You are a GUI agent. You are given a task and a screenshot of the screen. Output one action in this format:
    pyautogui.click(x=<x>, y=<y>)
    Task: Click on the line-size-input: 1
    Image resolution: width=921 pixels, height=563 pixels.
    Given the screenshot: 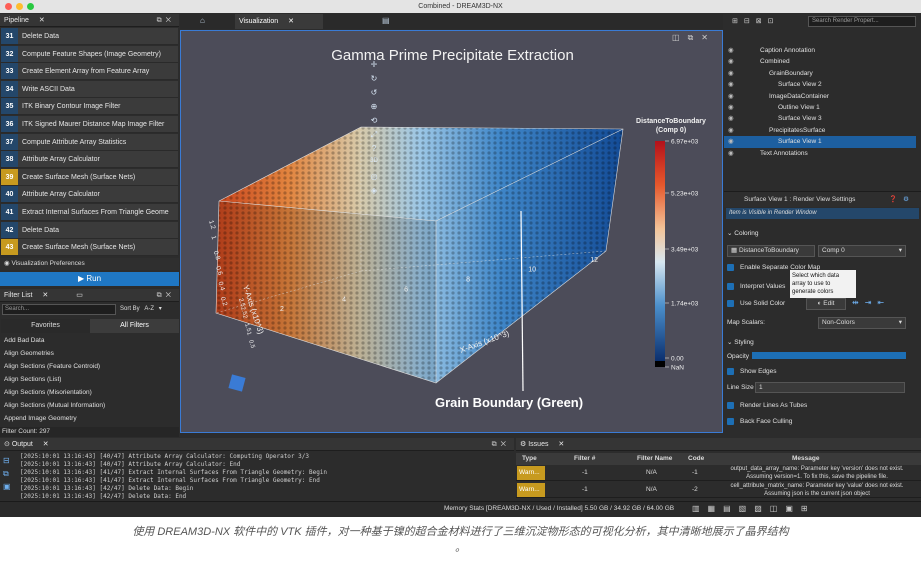 What is the action you would take?
    pyautogui.click(x=830, y=387)
    